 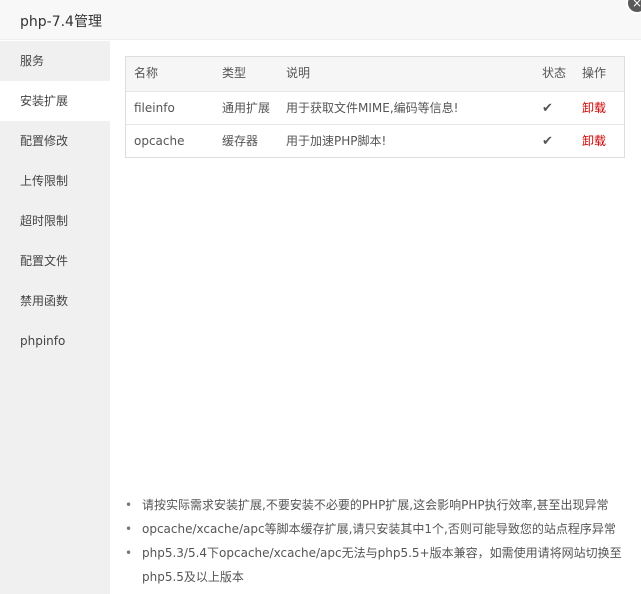 What do you see at coordinates (55, 261) in the screenshot?
I see `sidebar-item-config-file: 配置文件` at bounding box center [55, 261].